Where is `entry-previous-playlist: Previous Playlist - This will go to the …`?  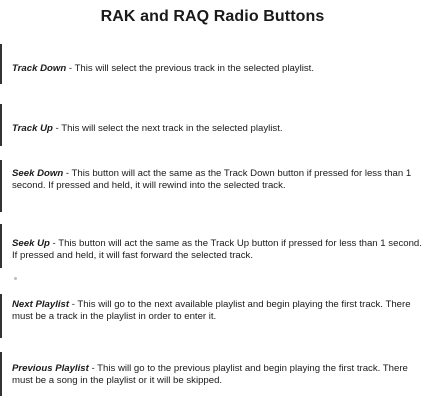
entry-previous-playlist: Previous Playlist - This will go to the … is located at coordinates (211, 375).